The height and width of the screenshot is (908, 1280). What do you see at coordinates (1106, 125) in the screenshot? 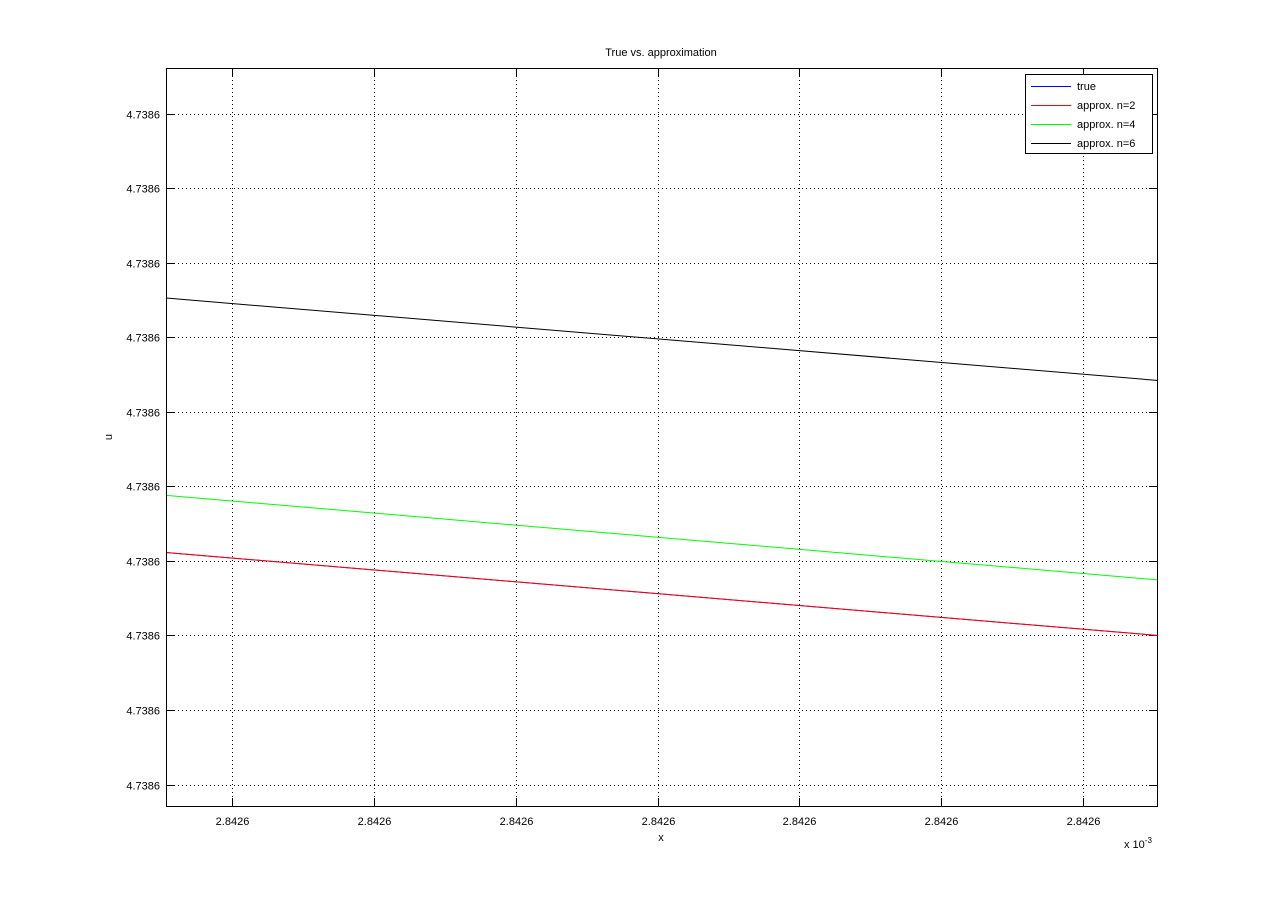
I see `legend-label-3: approx. n=4` at bounding box center [1106, 125].